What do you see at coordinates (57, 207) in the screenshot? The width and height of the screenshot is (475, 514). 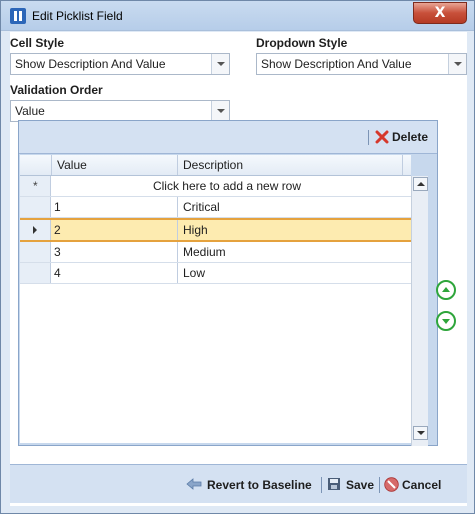 I see `cell-value: 1` at bounding box center [57, 207].